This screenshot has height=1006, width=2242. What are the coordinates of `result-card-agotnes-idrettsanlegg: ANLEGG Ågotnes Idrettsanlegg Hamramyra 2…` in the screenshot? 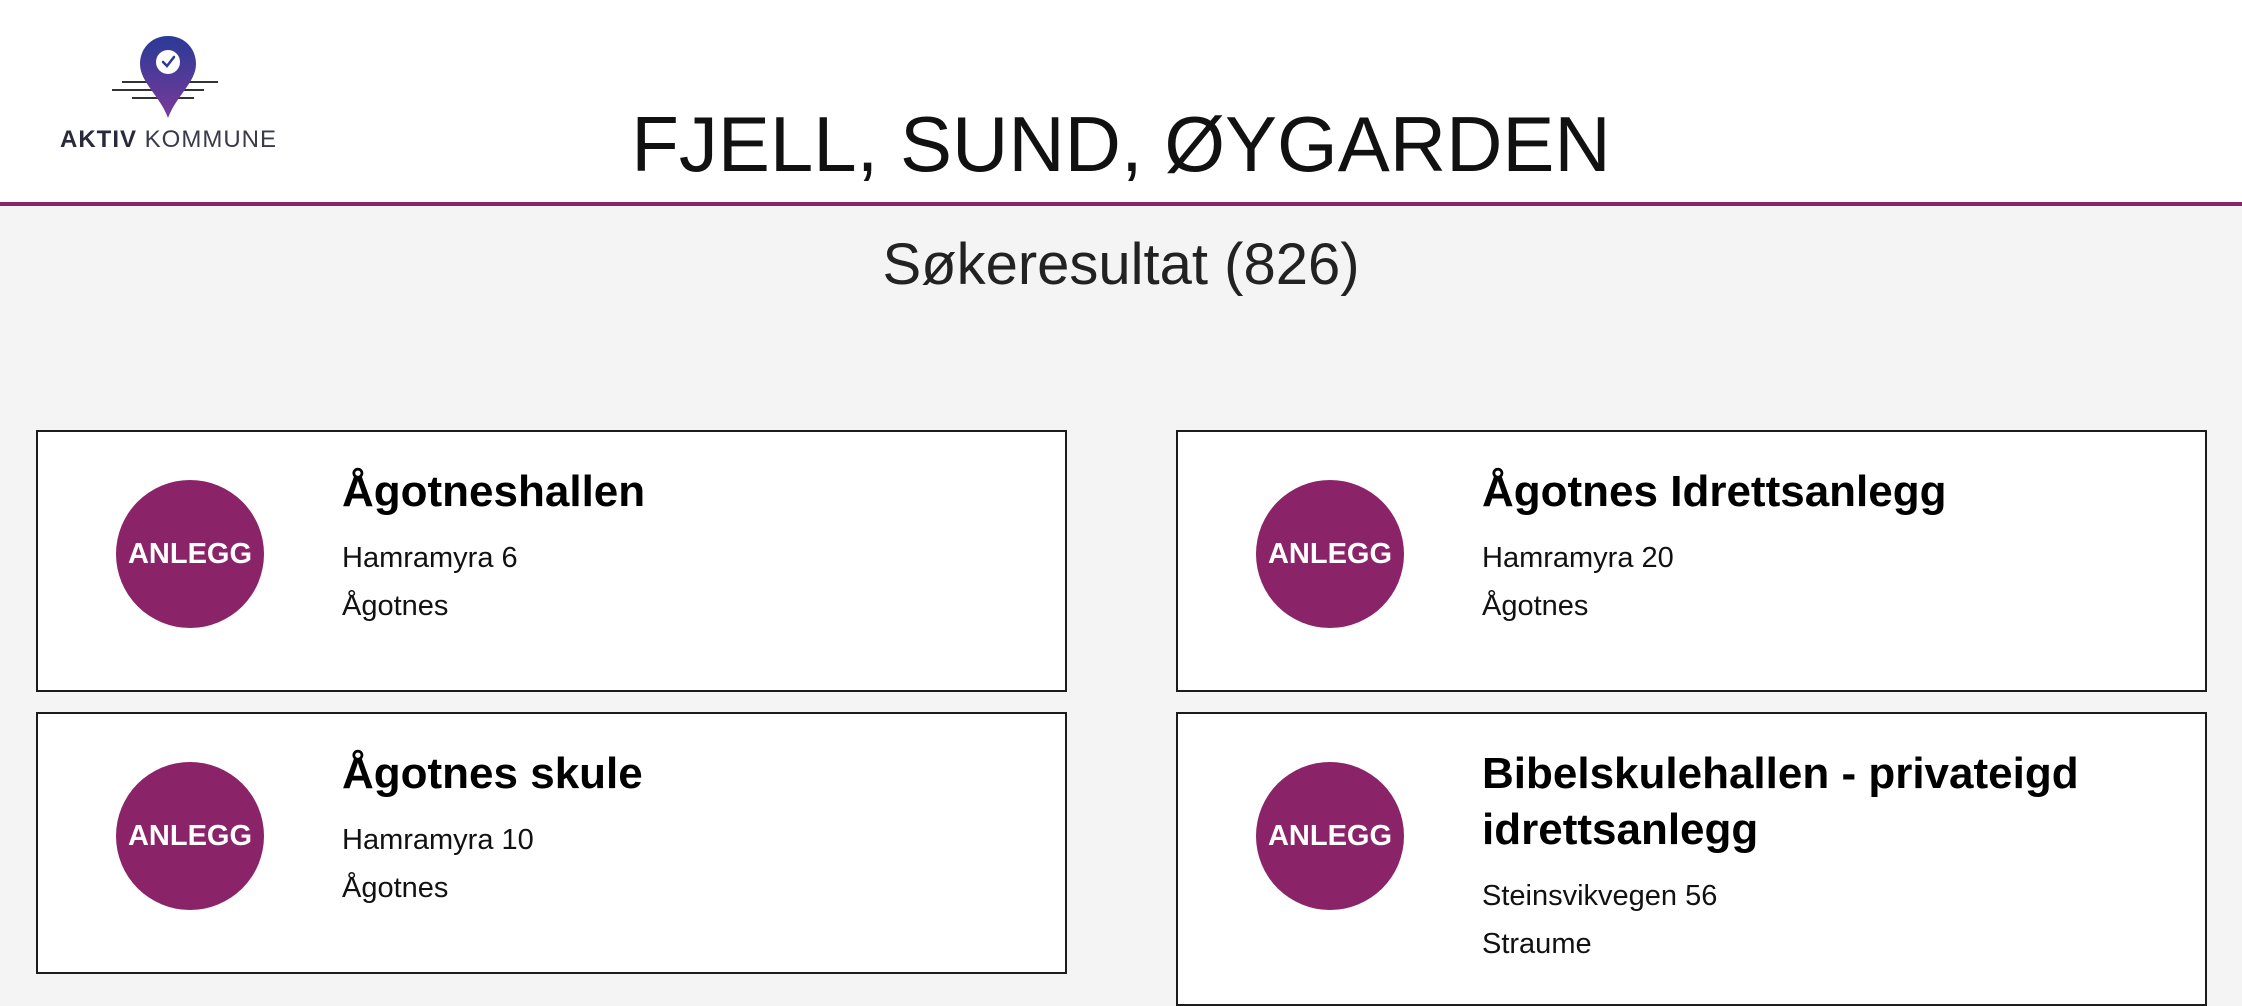 It's located at (1691, 561).